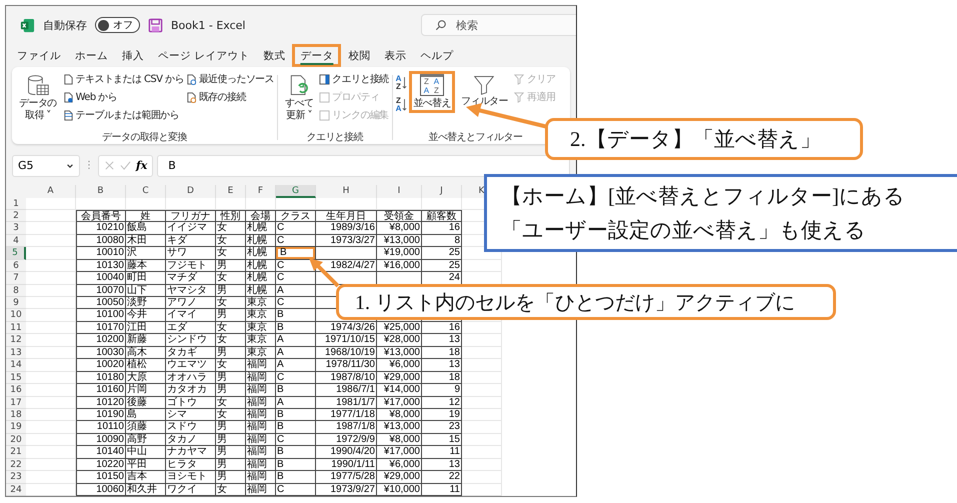  What do you see at coordinates (16, 340) in the screenshot?
I see `row-header: 12` at bounding box center [16, 340].